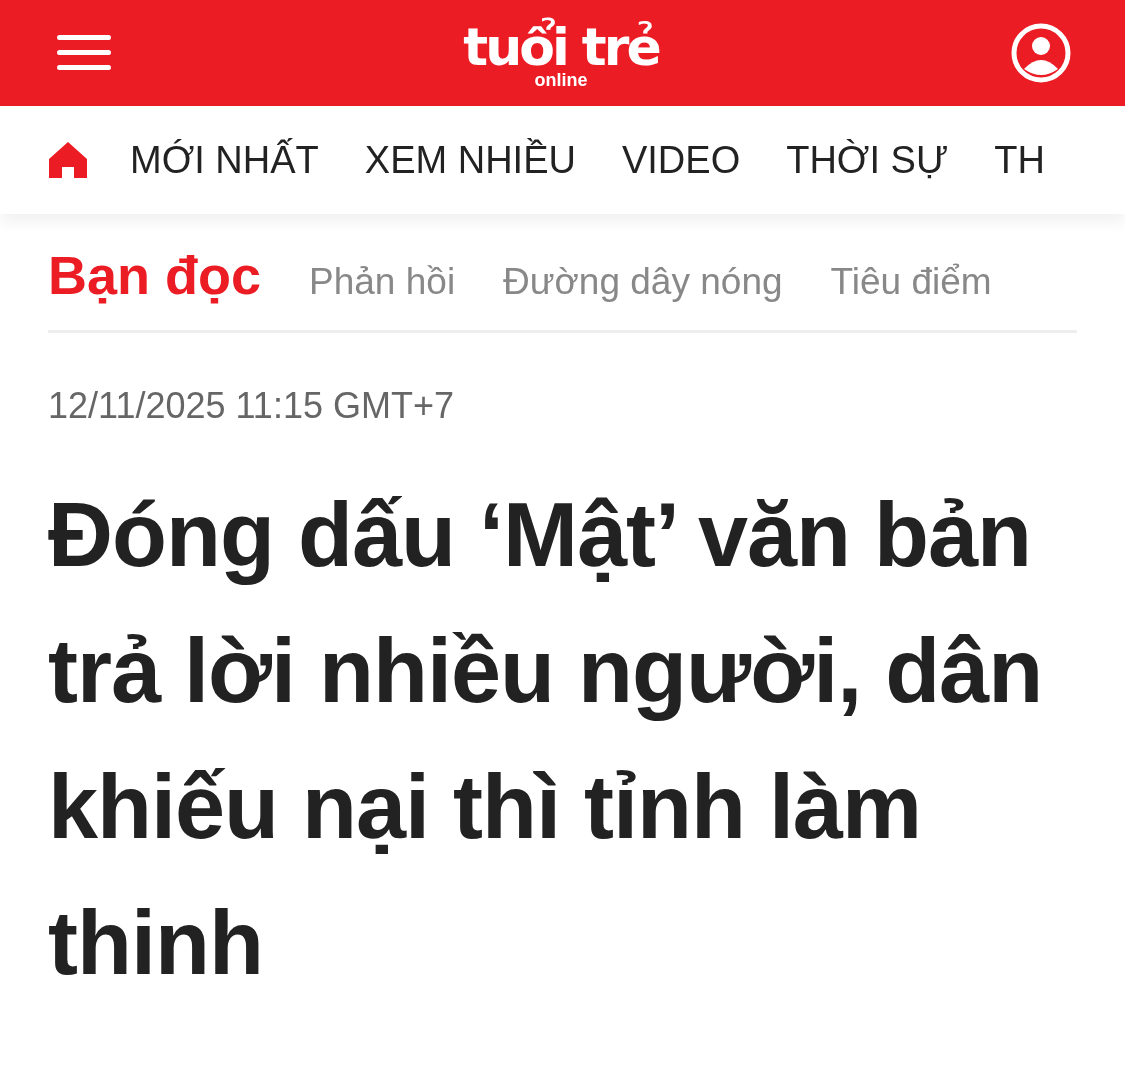 This screenshot has height=1084, width=1125. Describe the element at coordinates (561, 53) in the screenshot. I see `logo: tuổi trẻ online` at that location.